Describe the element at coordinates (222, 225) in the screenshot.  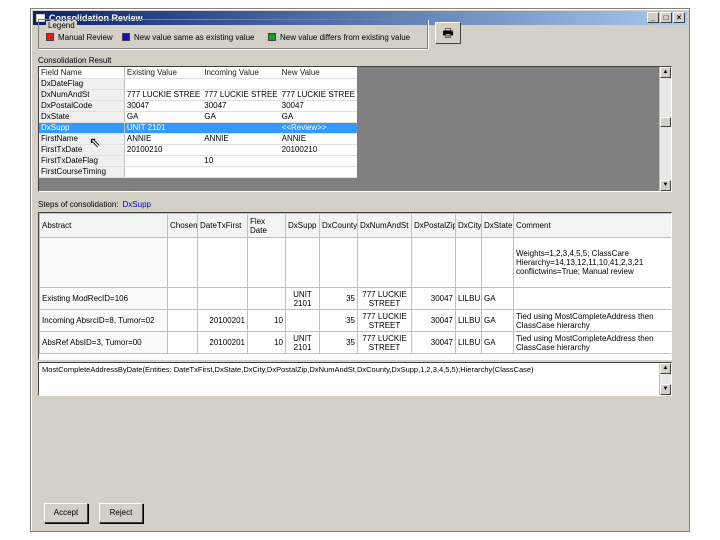
I see `steps-column-header: DateTxFirst` at that location.